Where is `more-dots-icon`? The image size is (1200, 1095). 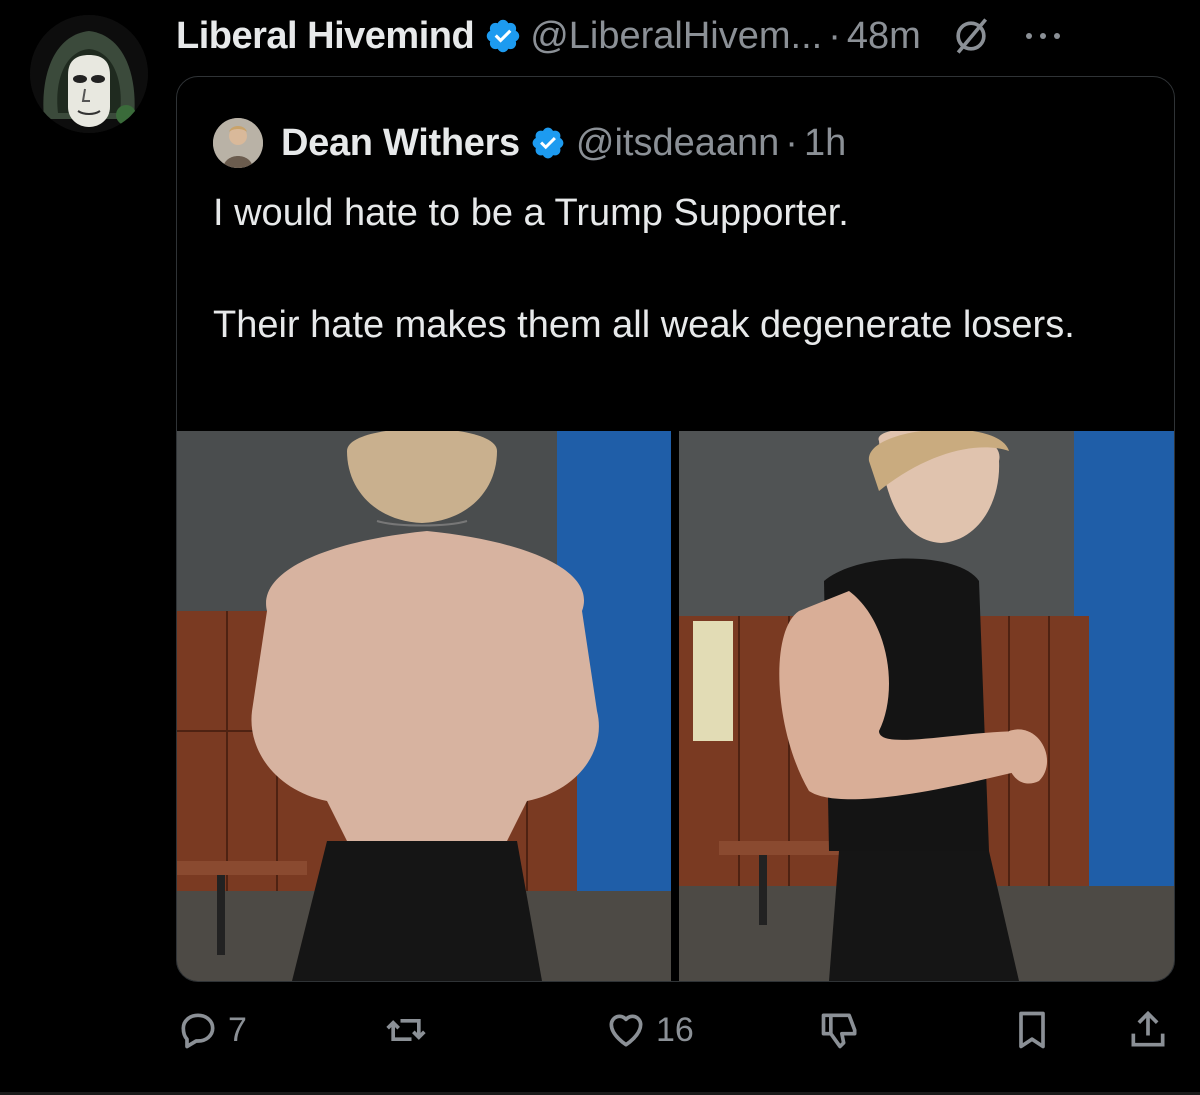 more-dots-icon is located at coordinates (1043, 36).